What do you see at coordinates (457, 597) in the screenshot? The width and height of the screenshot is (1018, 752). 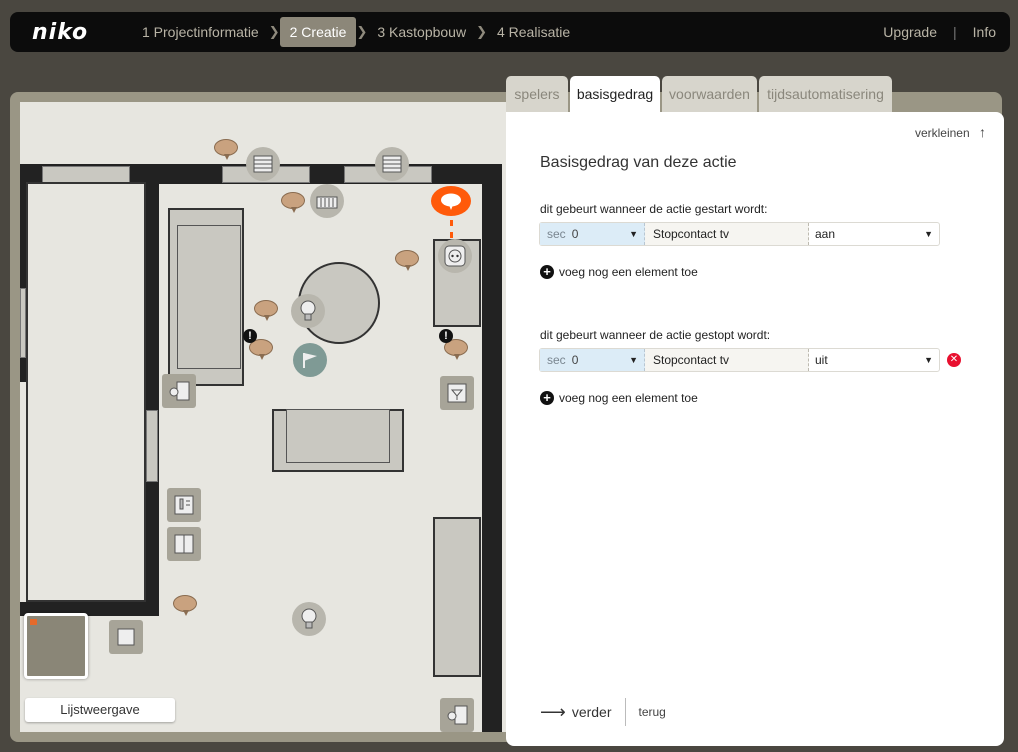 I see `sideboard` at bounding box center [457, 597].